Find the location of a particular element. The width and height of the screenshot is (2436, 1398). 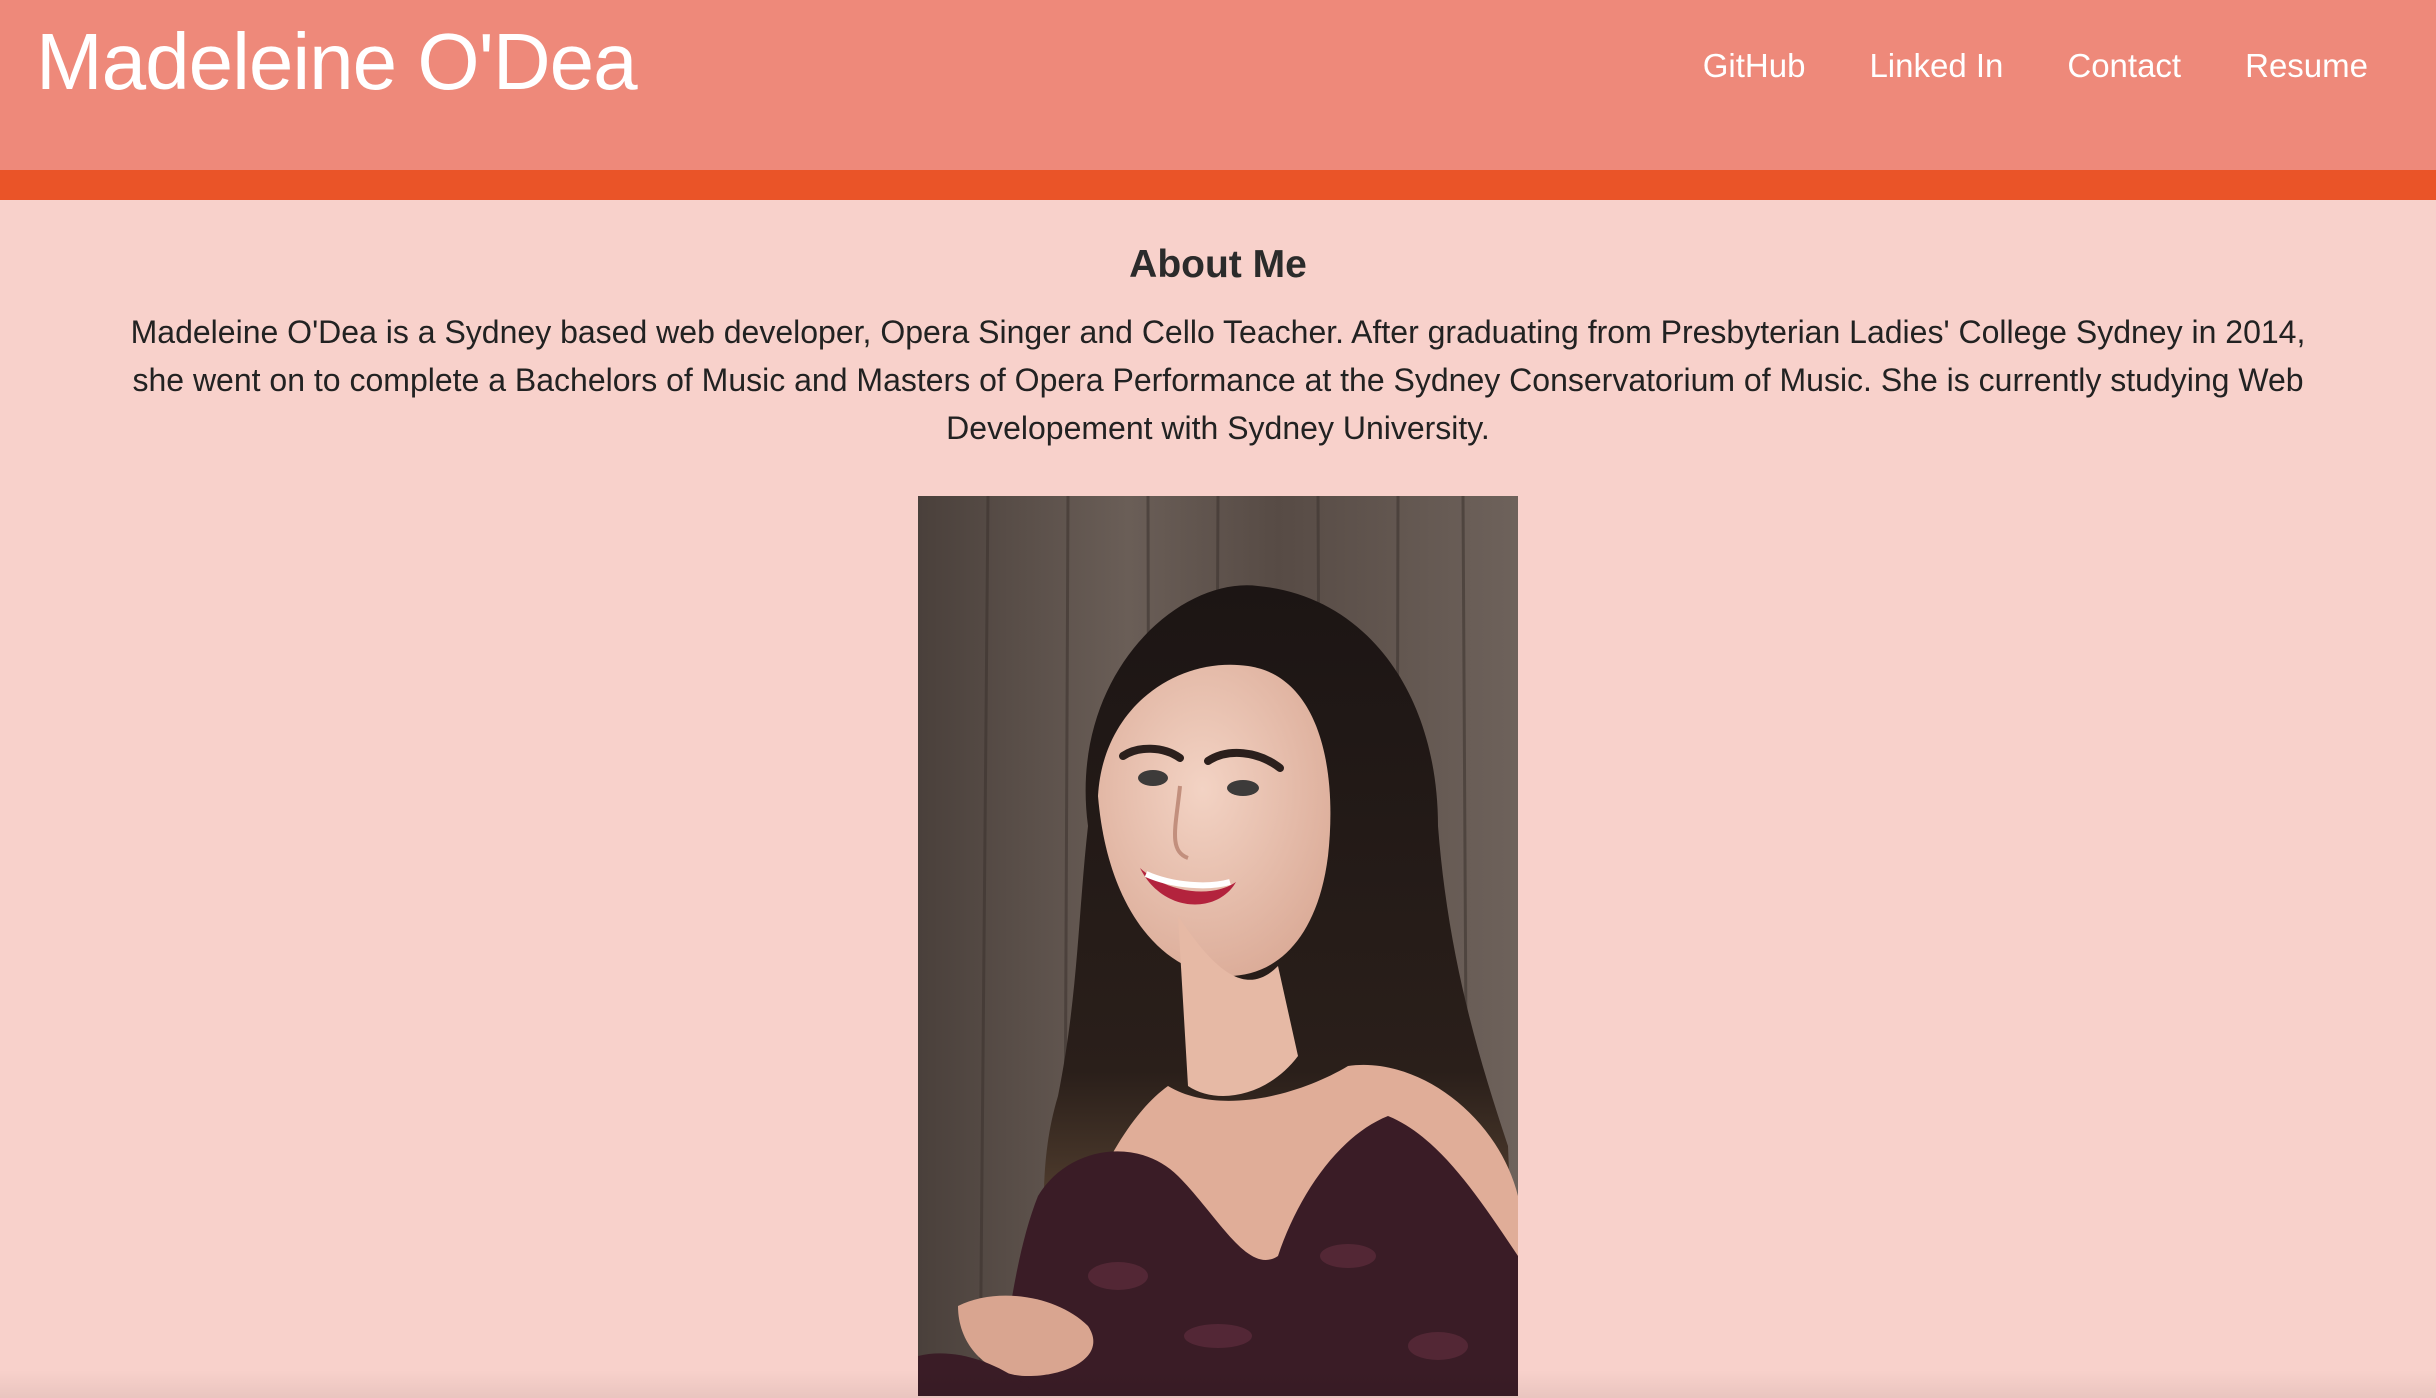

nav-link-resume: Resume is located at coordinates (2290, 66).